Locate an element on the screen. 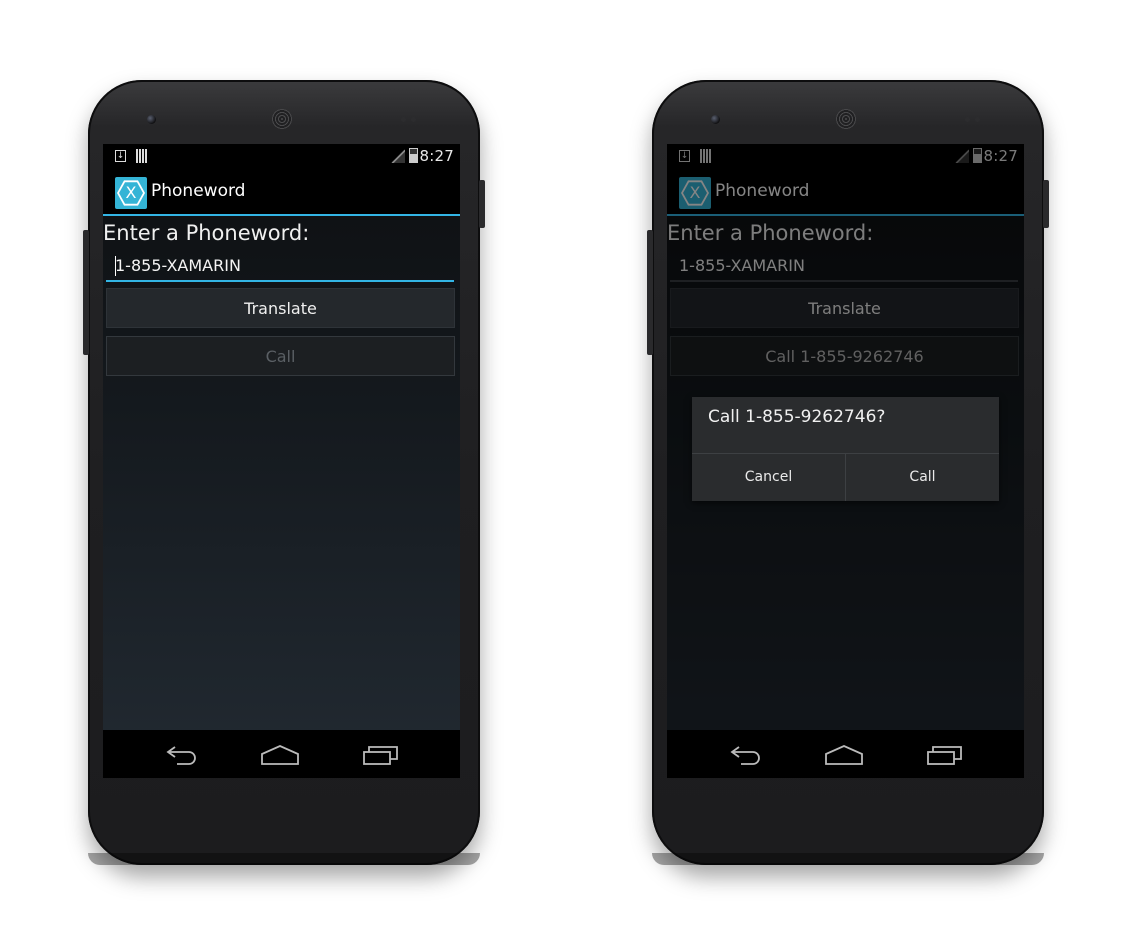 The width and height of the screenshot is (1129, 943). app-title: Phoneword is located at coordinates (198, 191).